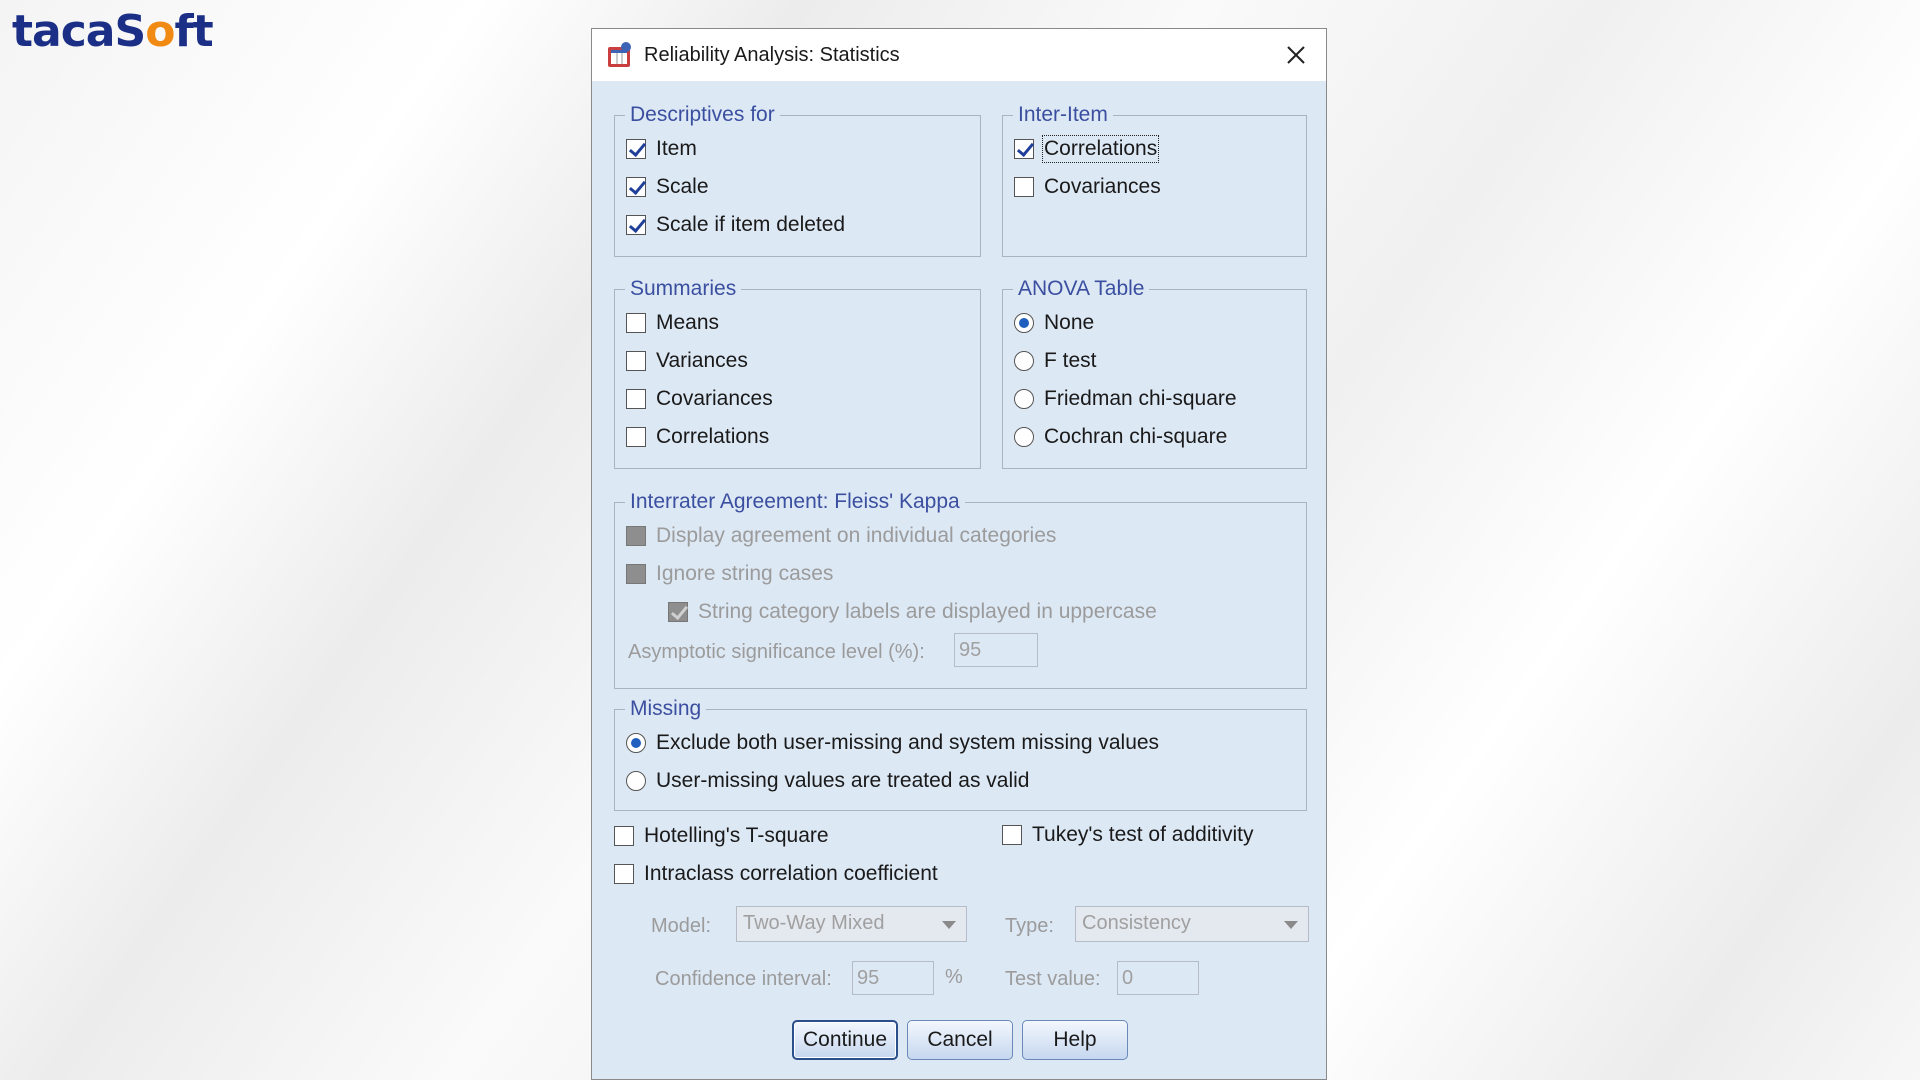 The image size is (1920, 1080). Describe the element at coordinates (672, 323) in the screenshot. I see `summaries-means-checkbox: Means` at that location.